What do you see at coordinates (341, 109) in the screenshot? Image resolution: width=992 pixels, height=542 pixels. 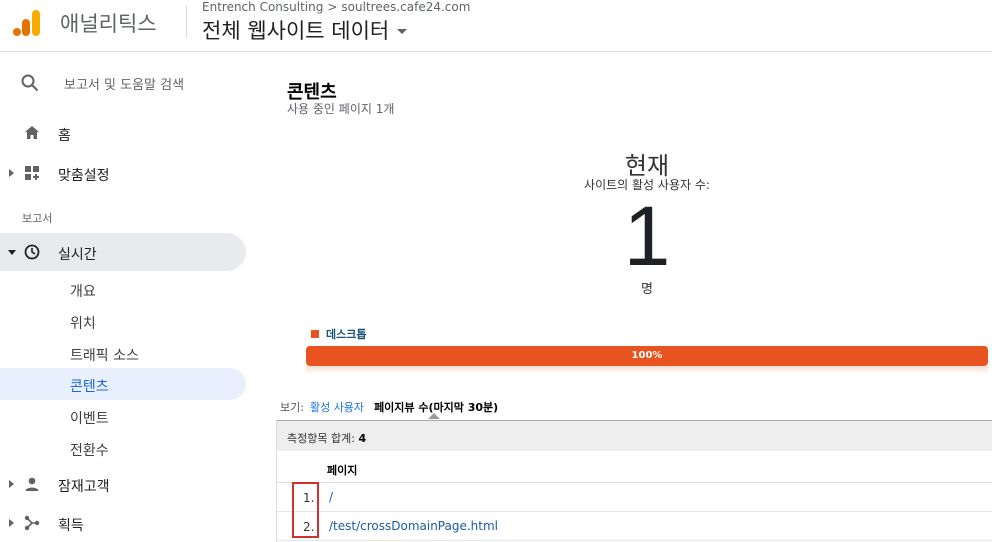 I see `page-subtitle: 사용 중인 페이지 1개` at bounding box center [341, 109].